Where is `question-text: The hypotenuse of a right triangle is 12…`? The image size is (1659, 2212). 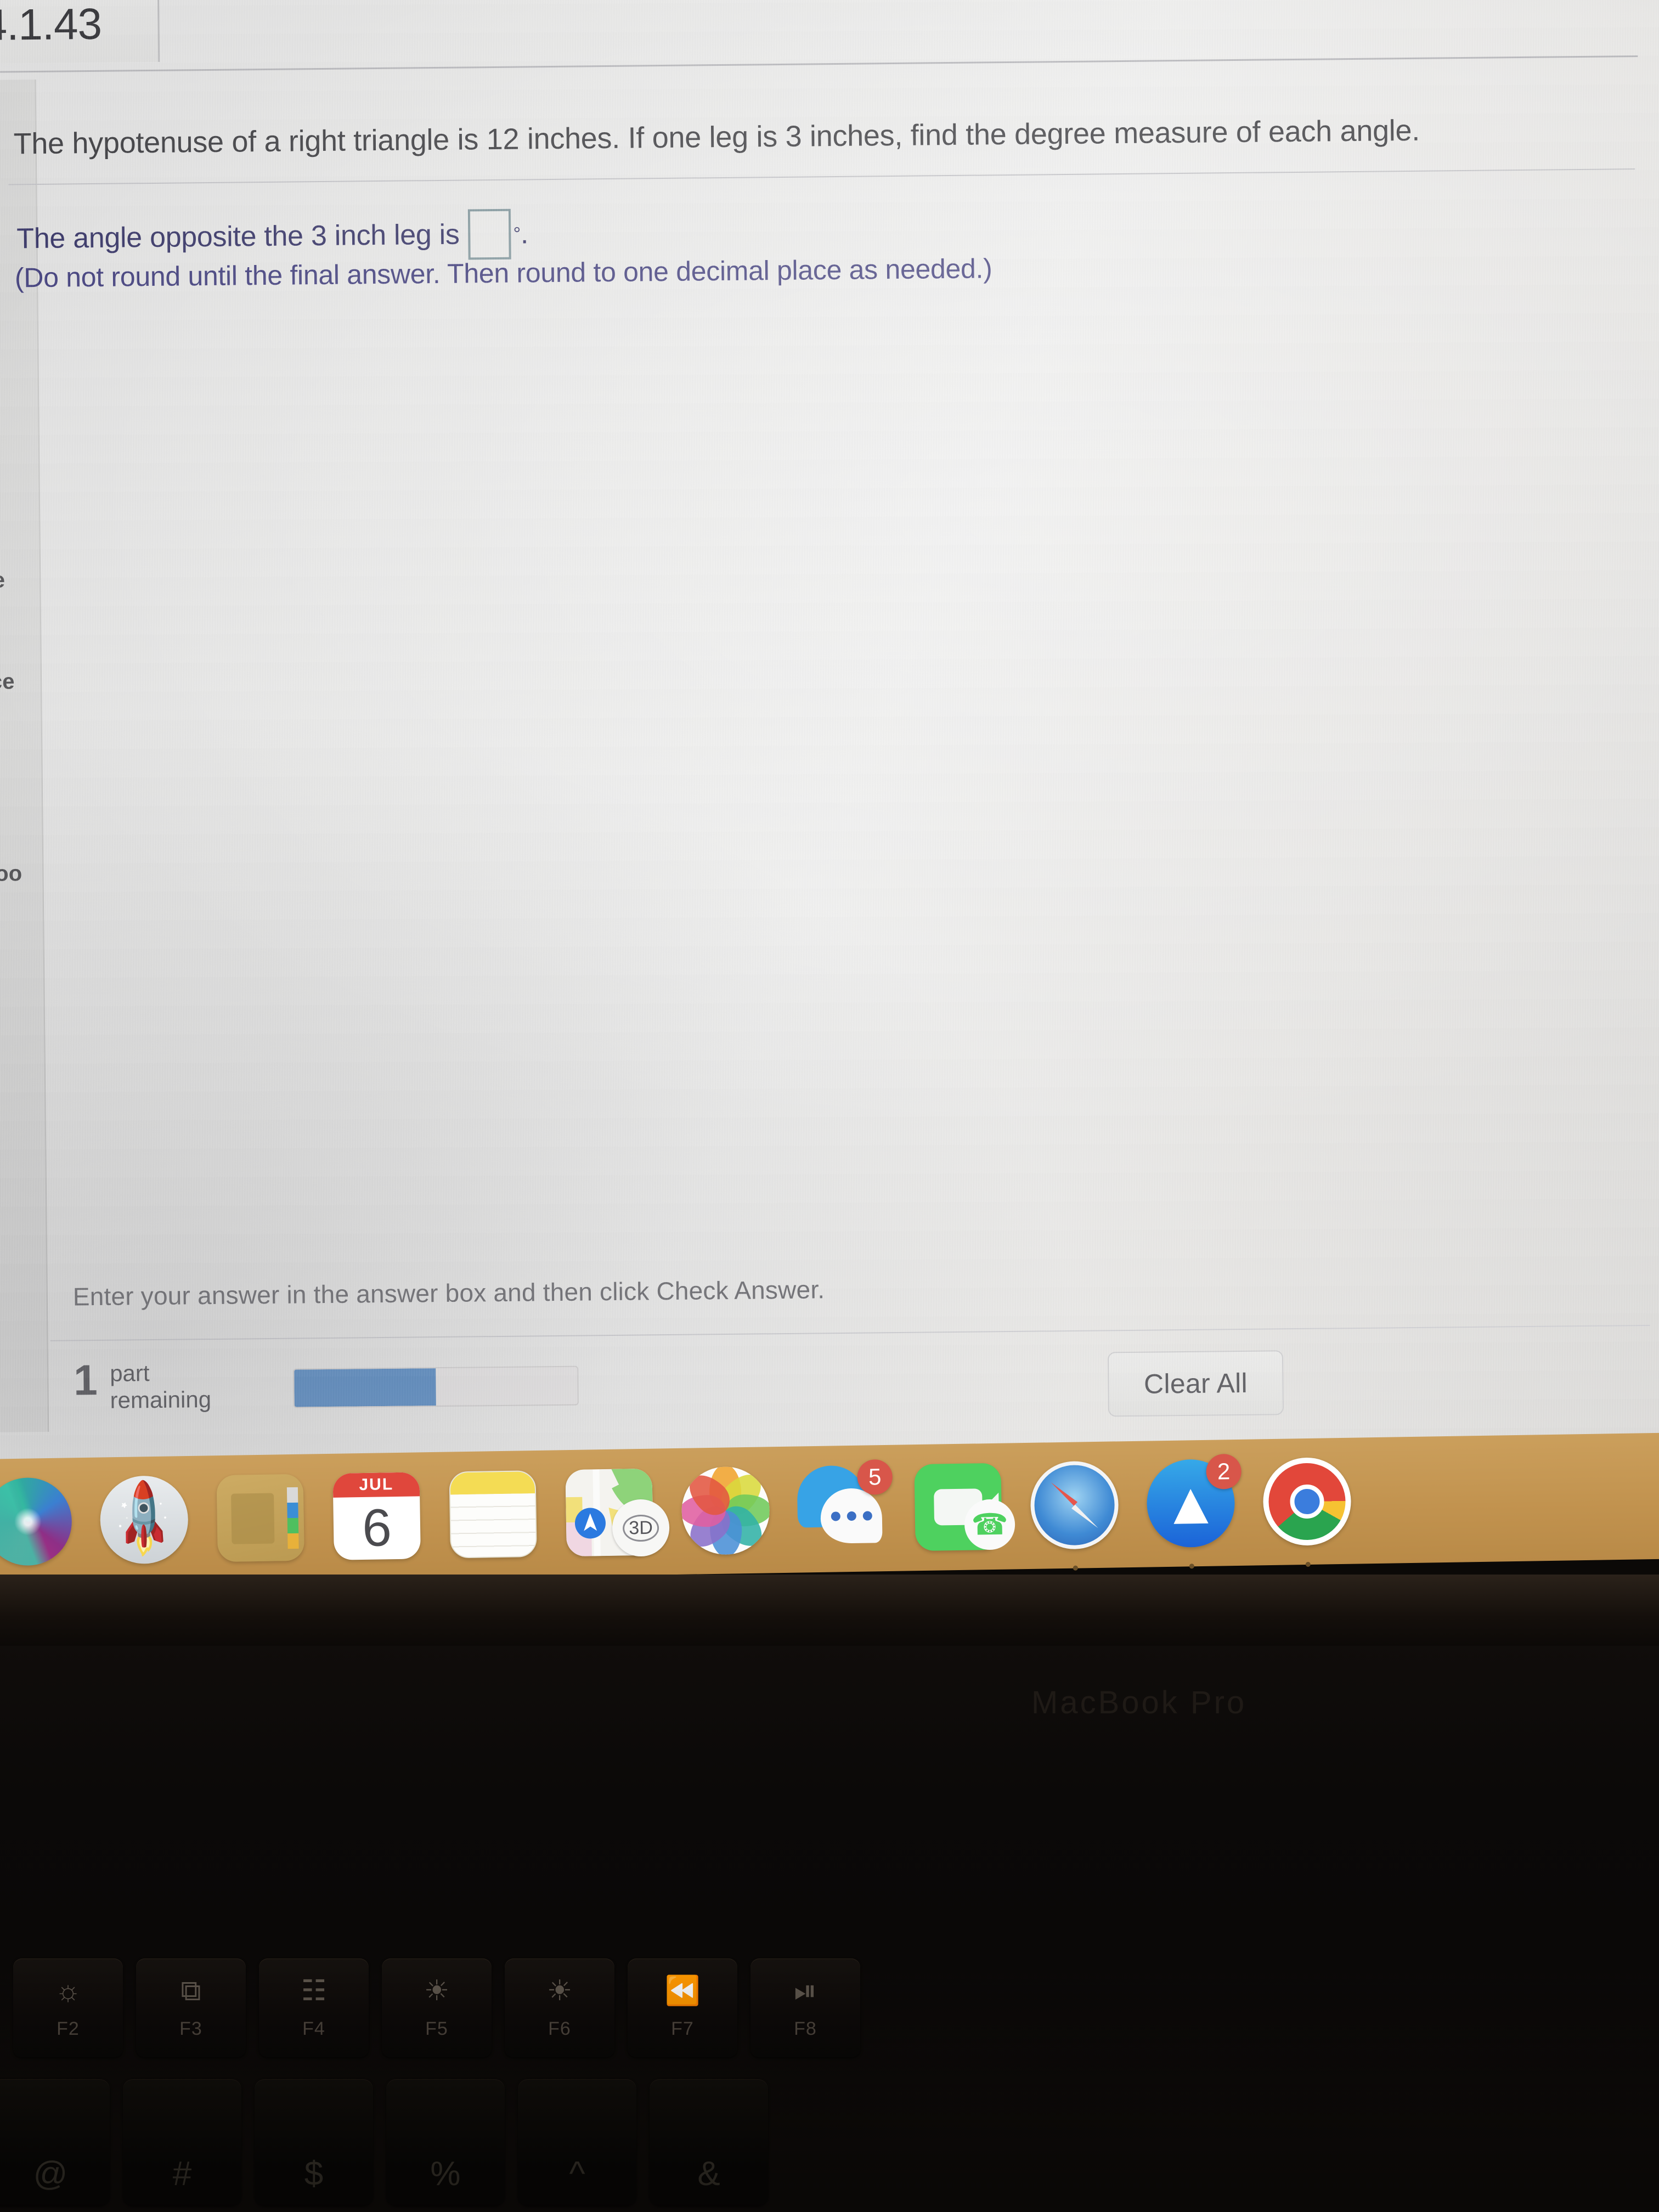 question-text: The hypotenuse of a right triangle is 12… is located at coordinates (716, 137).